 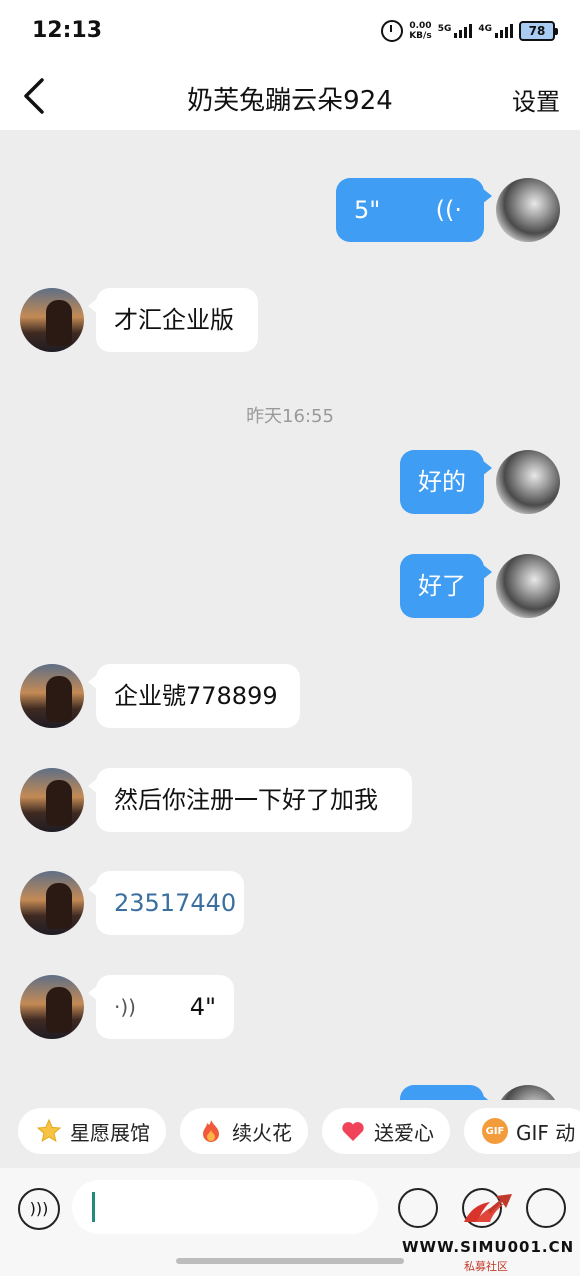 I want to click on chip-label: 星愿展馆, so click(x=110, y=1132).